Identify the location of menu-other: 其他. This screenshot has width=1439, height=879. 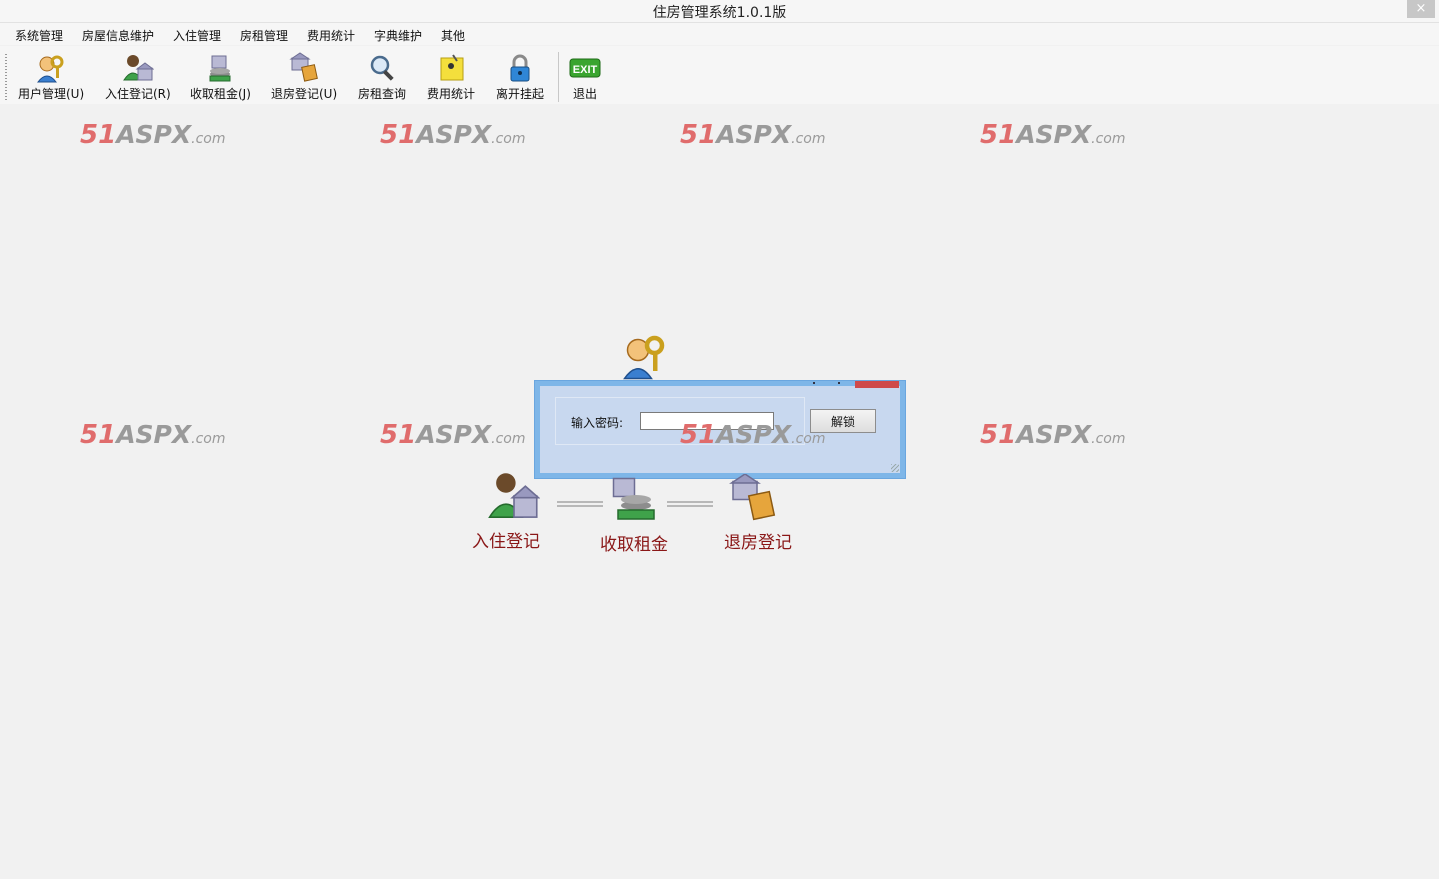
(453, 35).